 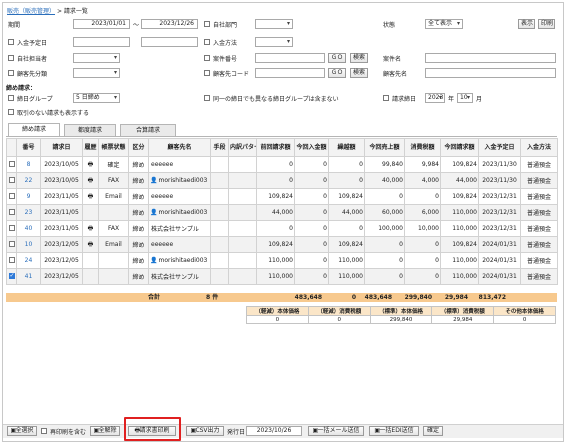 I want to click on payment-due-date: 2024/01/31, so click(x=499, y=244).